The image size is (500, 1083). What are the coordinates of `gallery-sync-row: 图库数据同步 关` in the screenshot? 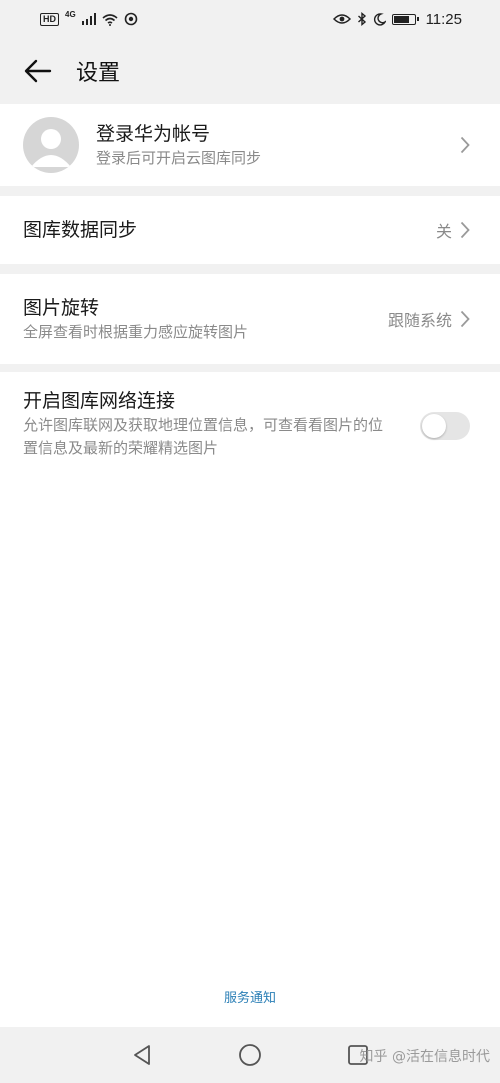 It's located at (250, 230).